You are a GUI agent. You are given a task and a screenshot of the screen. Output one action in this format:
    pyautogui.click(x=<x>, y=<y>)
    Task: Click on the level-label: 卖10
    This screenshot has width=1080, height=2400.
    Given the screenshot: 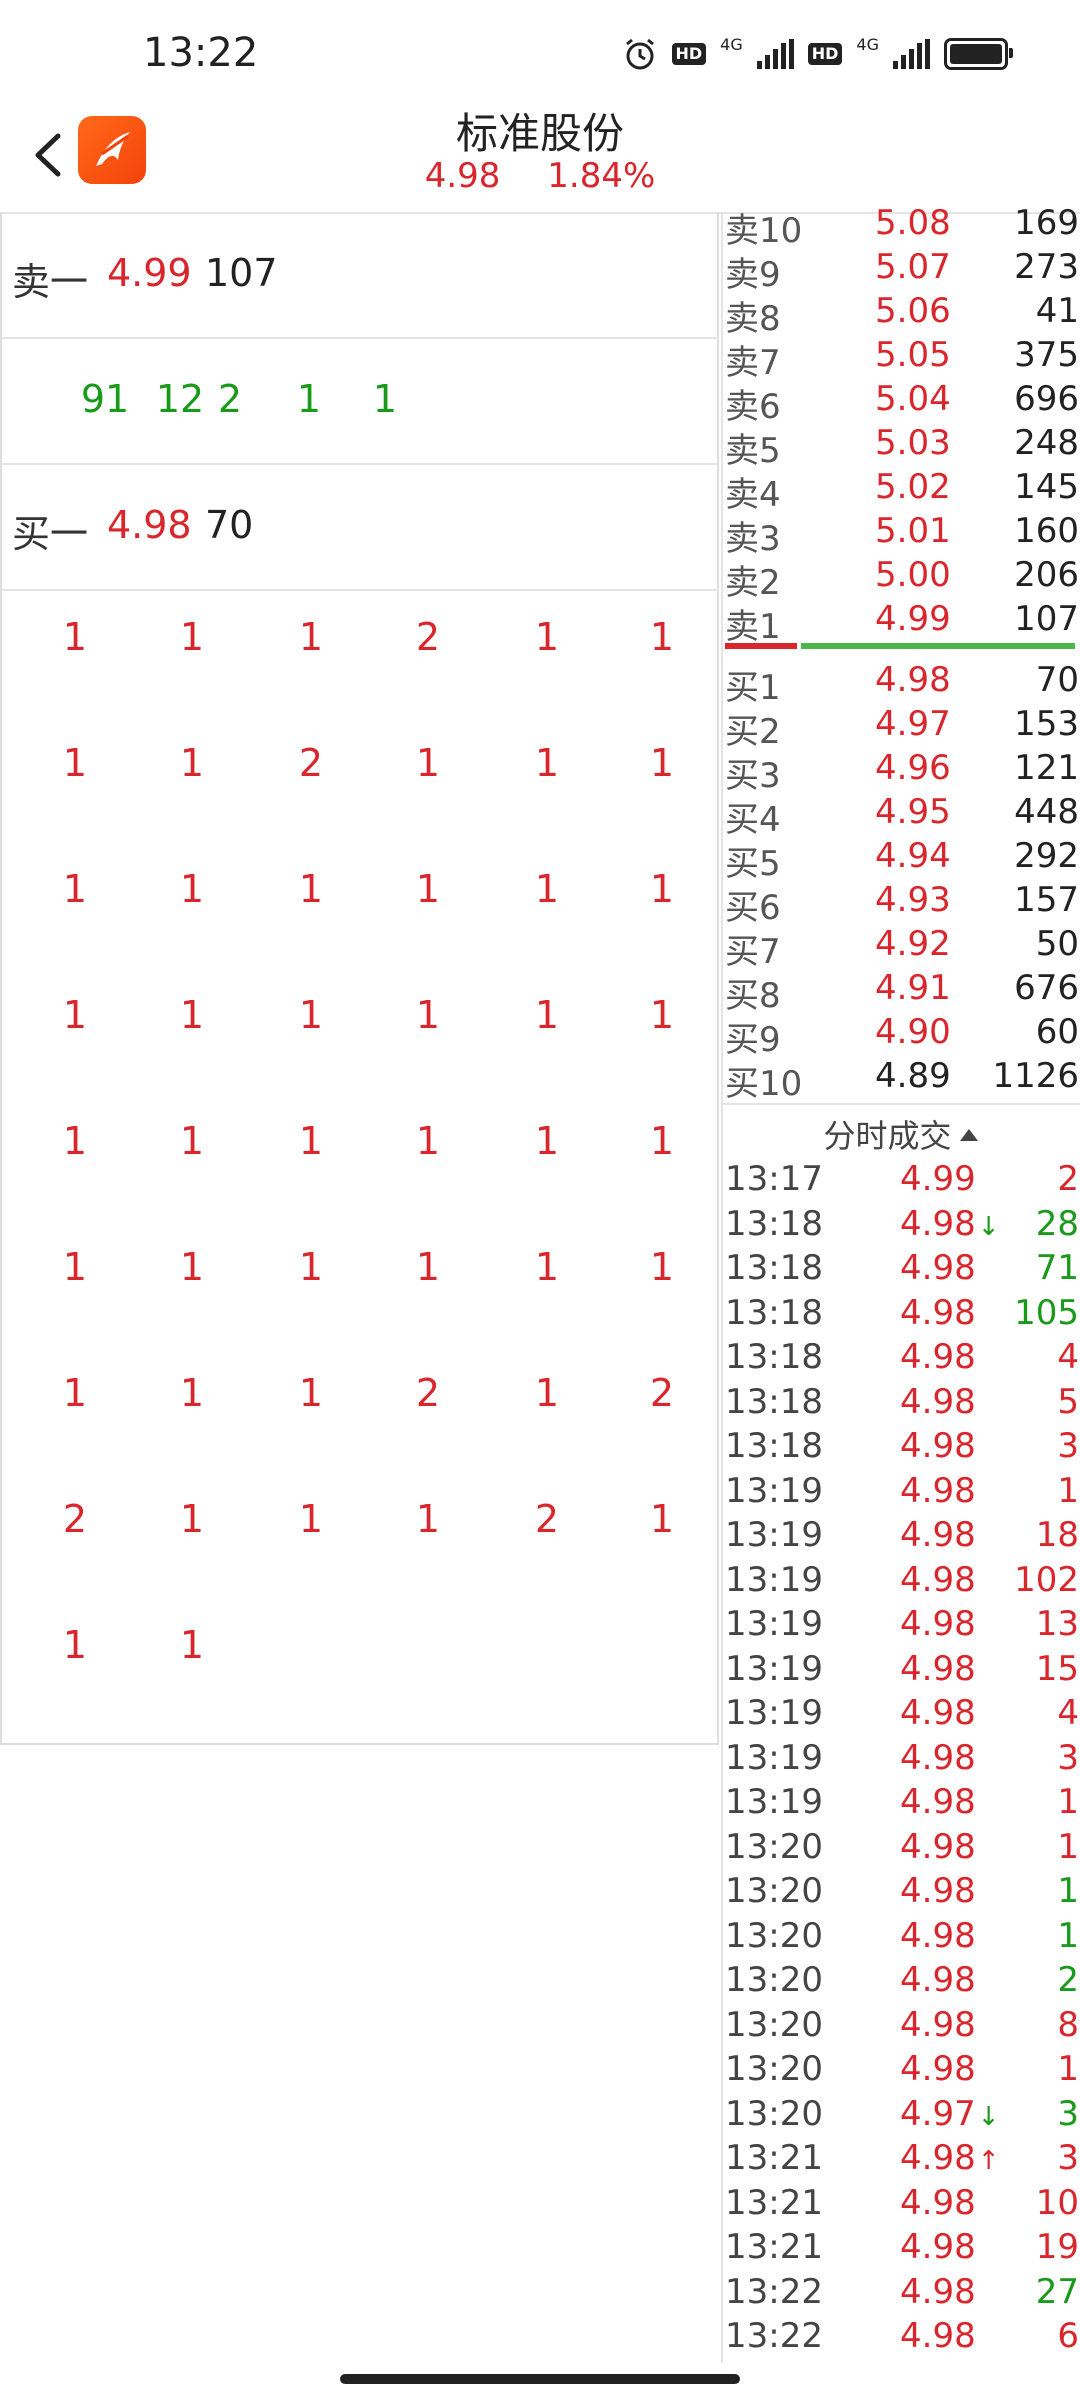 What is the action you would take?
    pyautogui.click(x=764, y=231)
    